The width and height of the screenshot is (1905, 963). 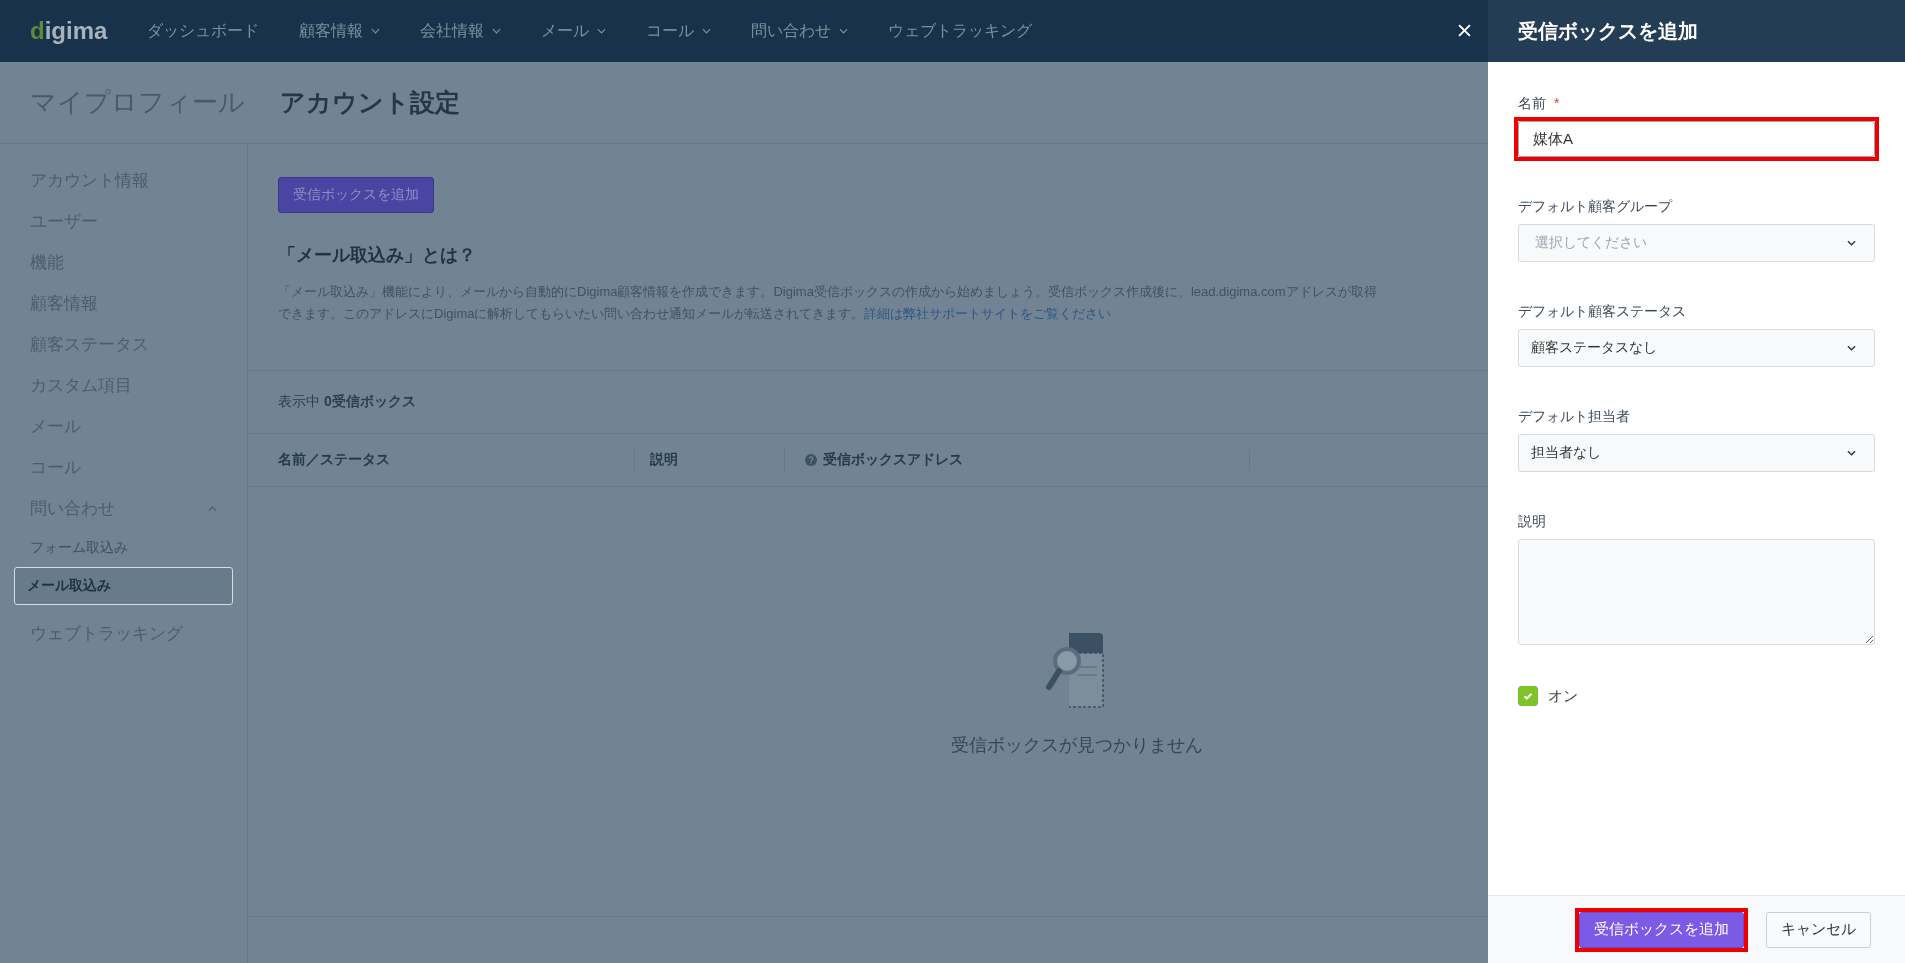 I want to click on field-label: デフォルト顧客ステータス, so click(x=1602, y=312).